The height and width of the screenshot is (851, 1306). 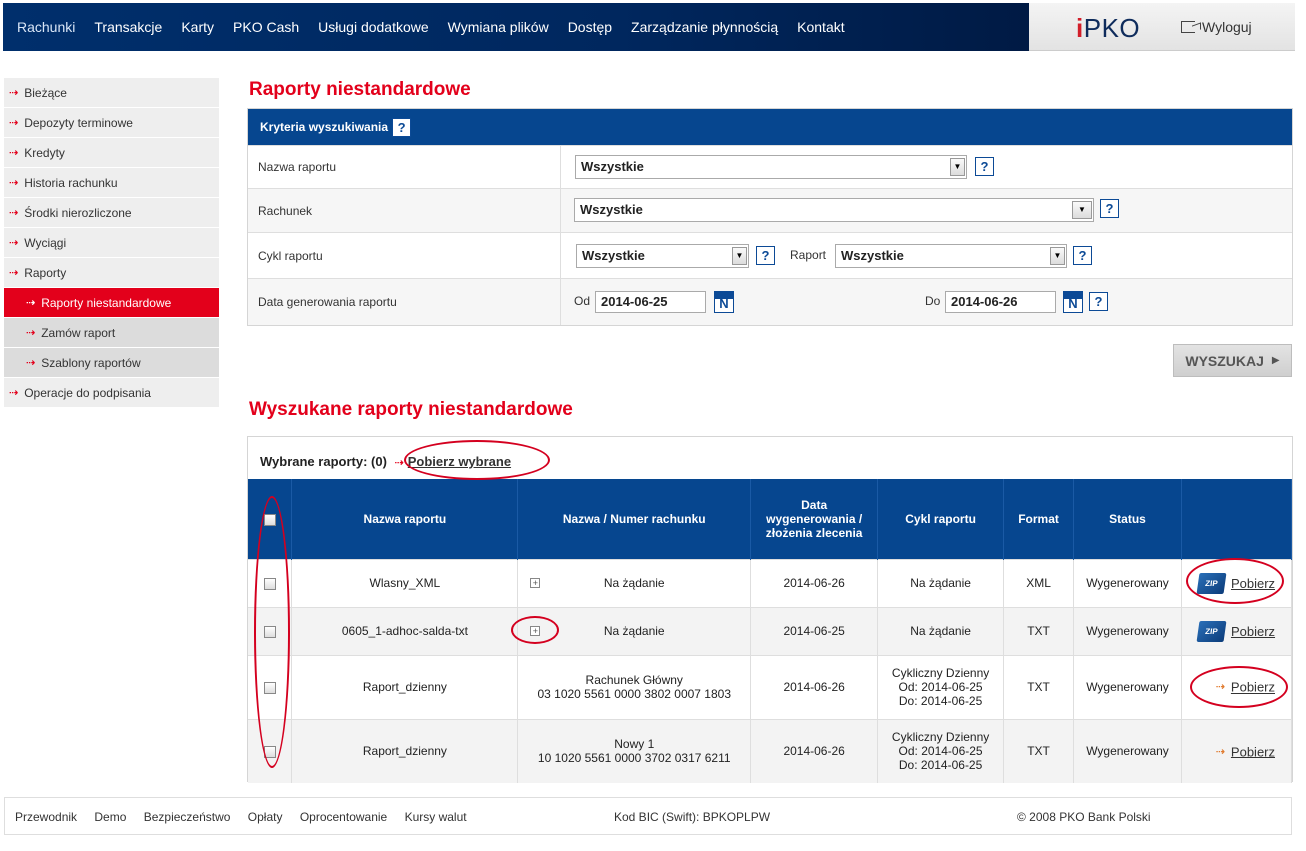 What do you see at coordinates (436, 817) in the screenshot?
I see `footer-link-kursy-walut: Kursy walut` at bounding box center [436, 817].